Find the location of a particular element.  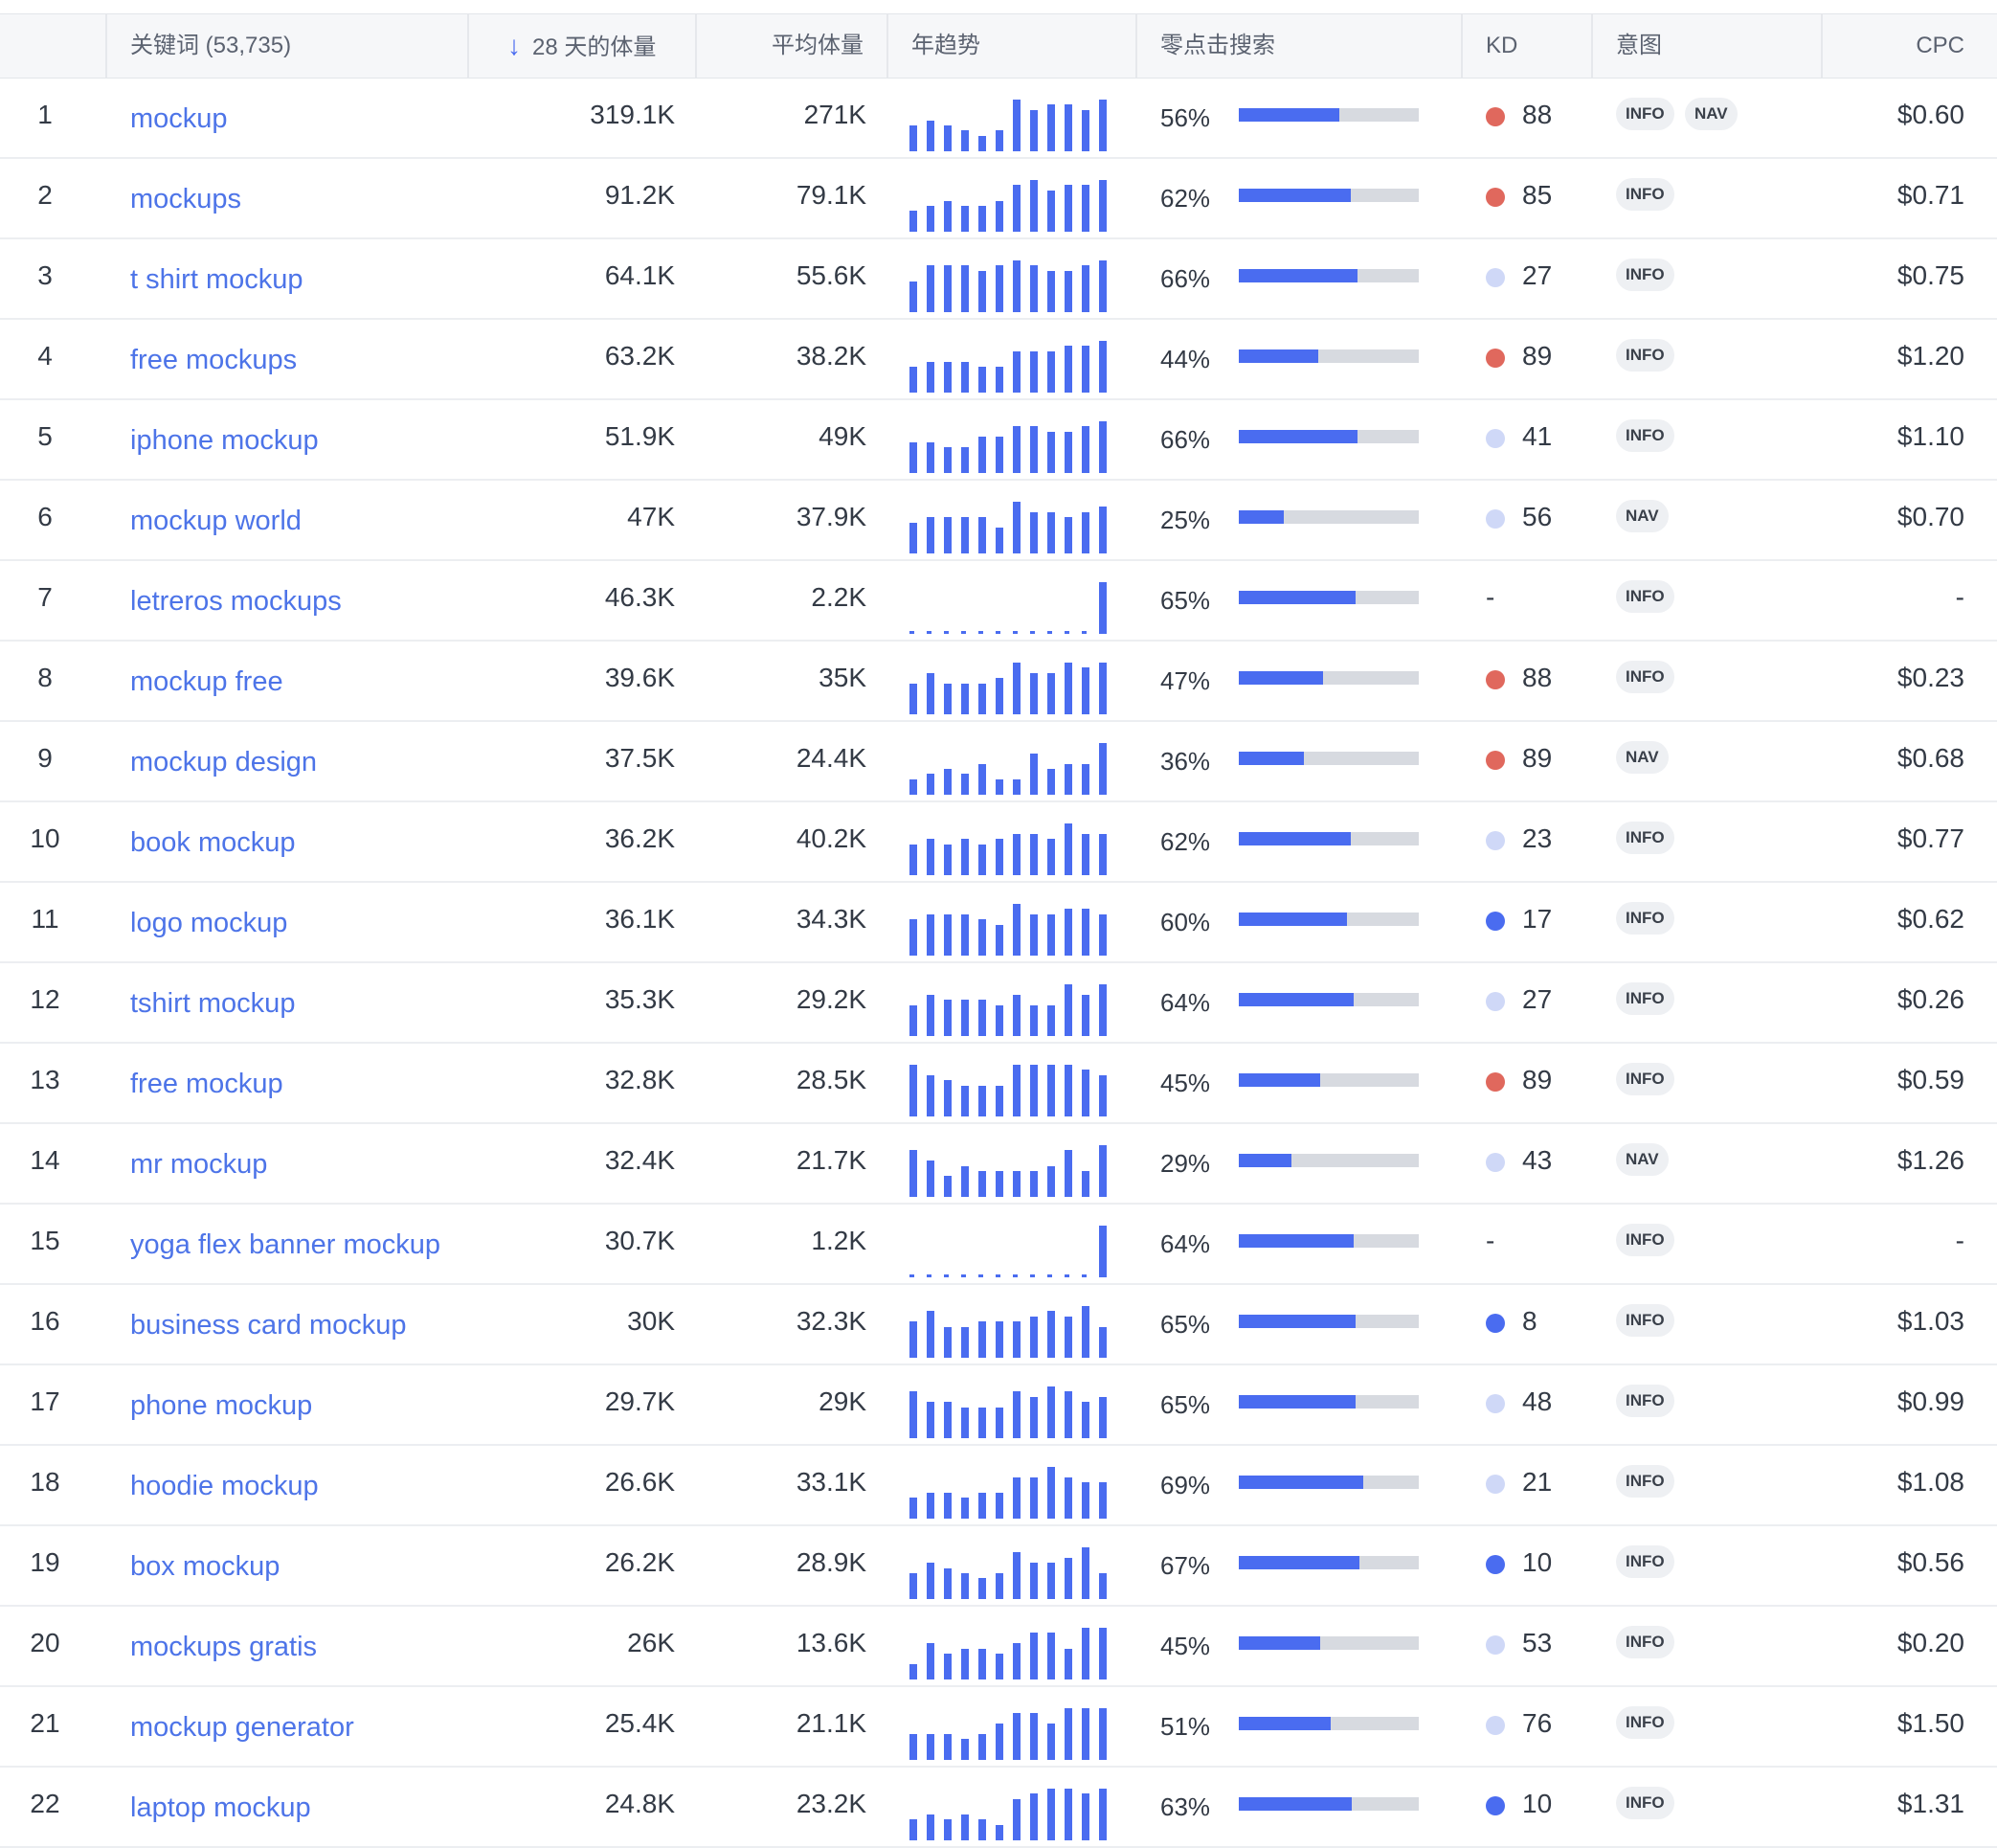

zero-click-percent: 69% is located at coordinates (1185, 1485).